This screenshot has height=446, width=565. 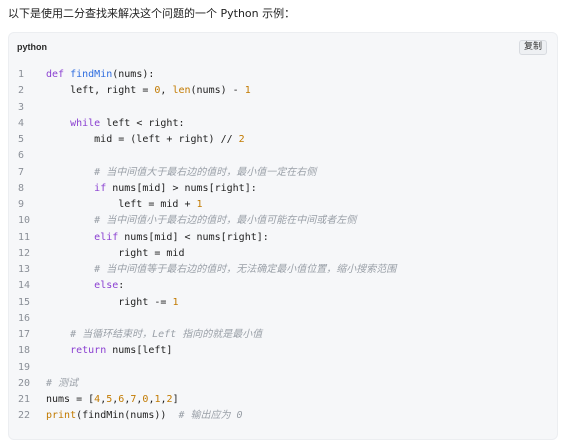 What do you see at coordinates (24, 253) in the screenshot?
I see `line-number: 12` at bounding box center [24, 253].